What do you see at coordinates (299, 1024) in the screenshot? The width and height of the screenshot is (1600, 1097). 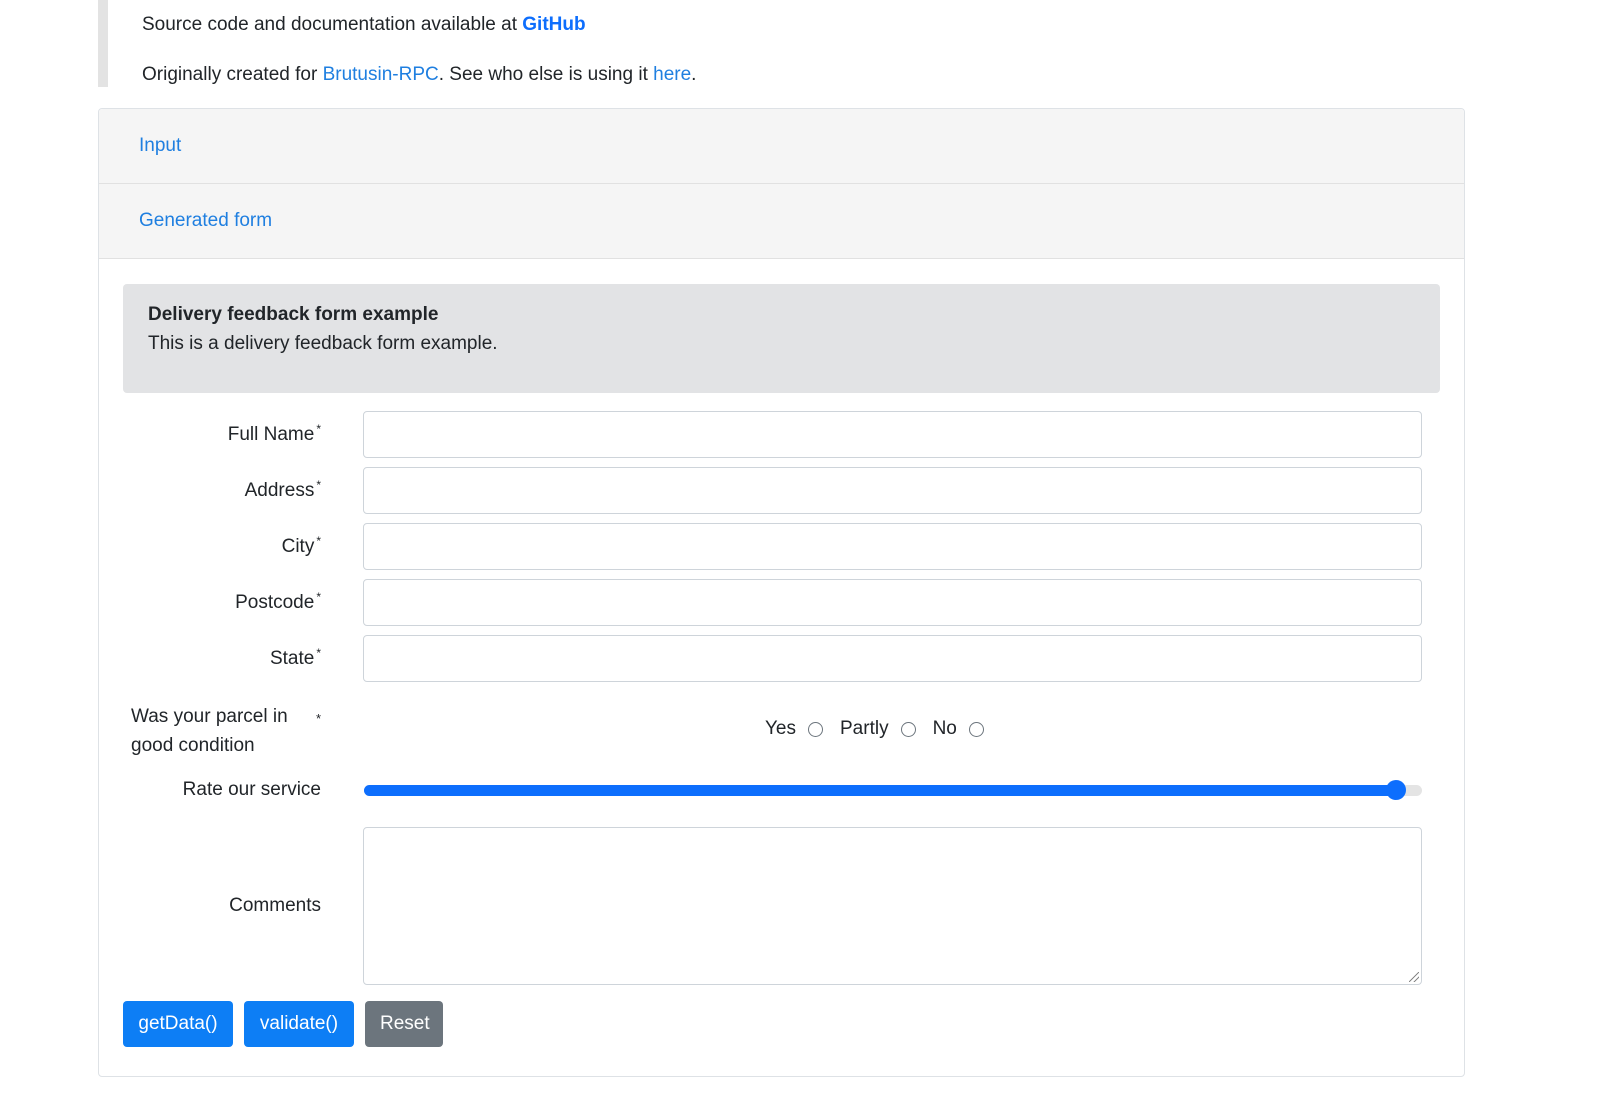 I see `validate-button: validate()` at bounding box center [299, 1024].